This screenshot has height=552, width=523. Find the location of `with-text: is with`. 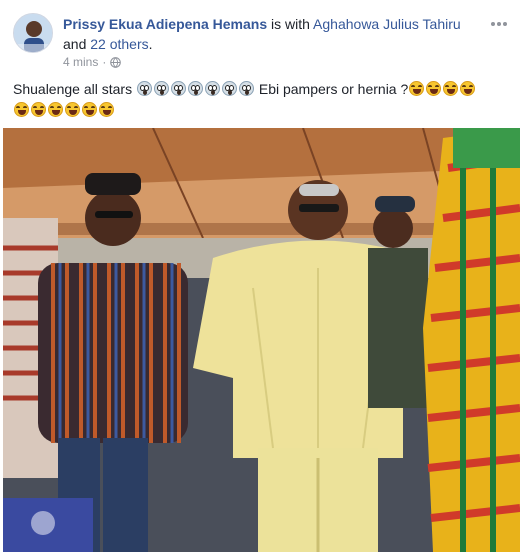

with-text: is with is located at coordinates (290, 24).